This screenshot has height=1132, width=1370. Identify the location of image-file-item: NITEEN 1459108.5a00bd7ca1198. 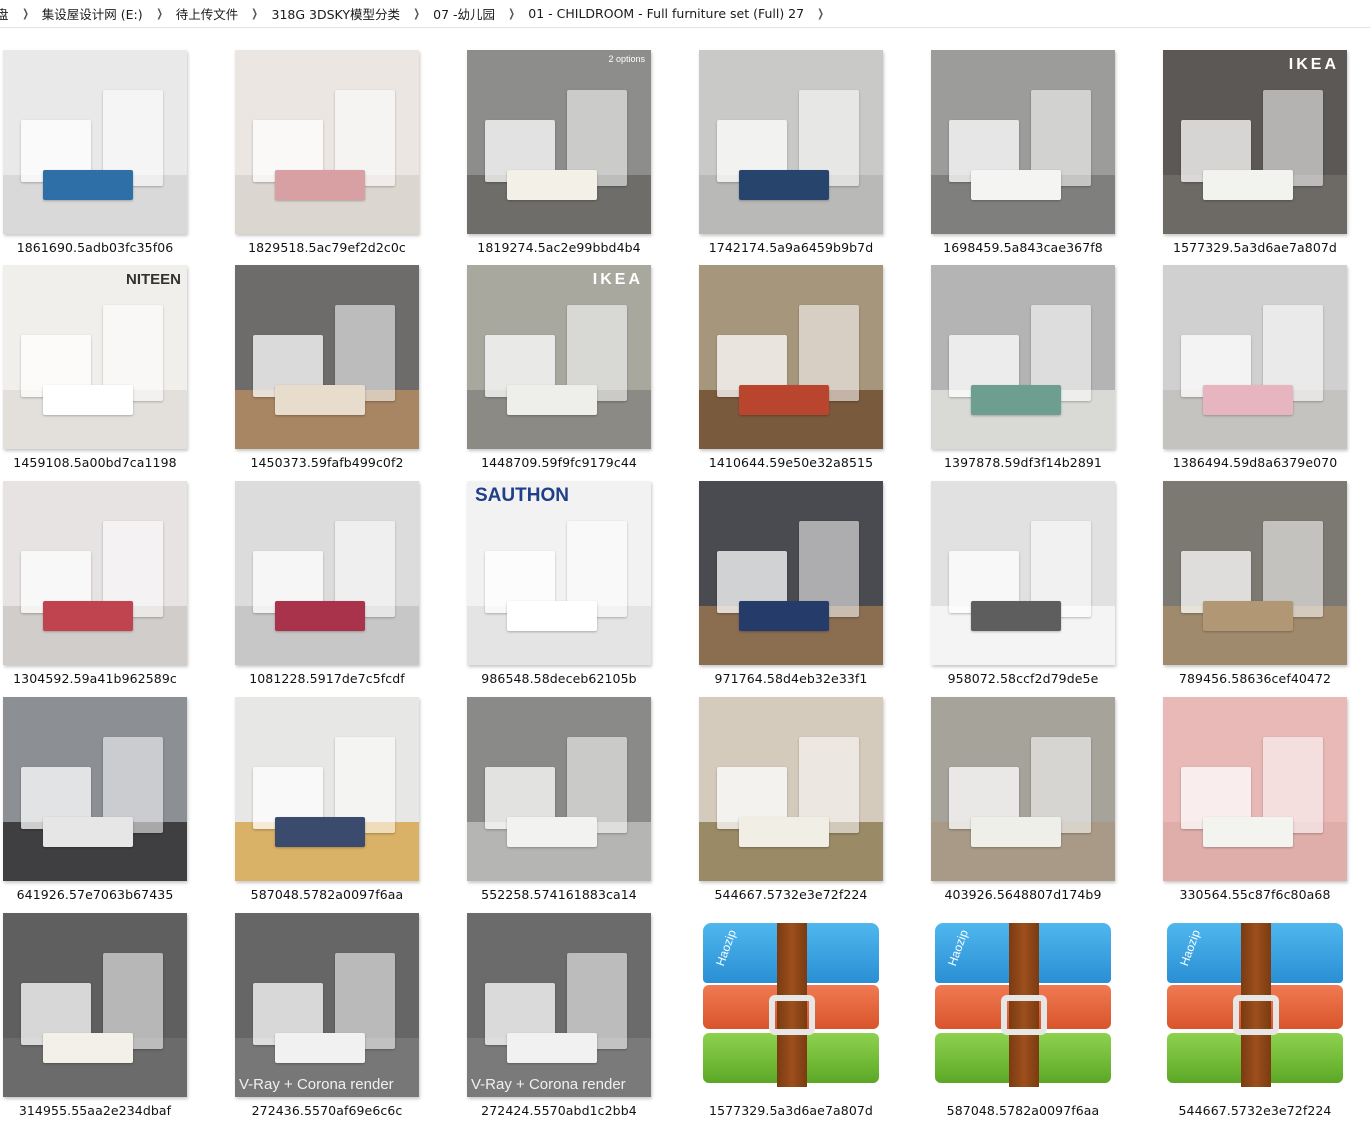
(103, 373).